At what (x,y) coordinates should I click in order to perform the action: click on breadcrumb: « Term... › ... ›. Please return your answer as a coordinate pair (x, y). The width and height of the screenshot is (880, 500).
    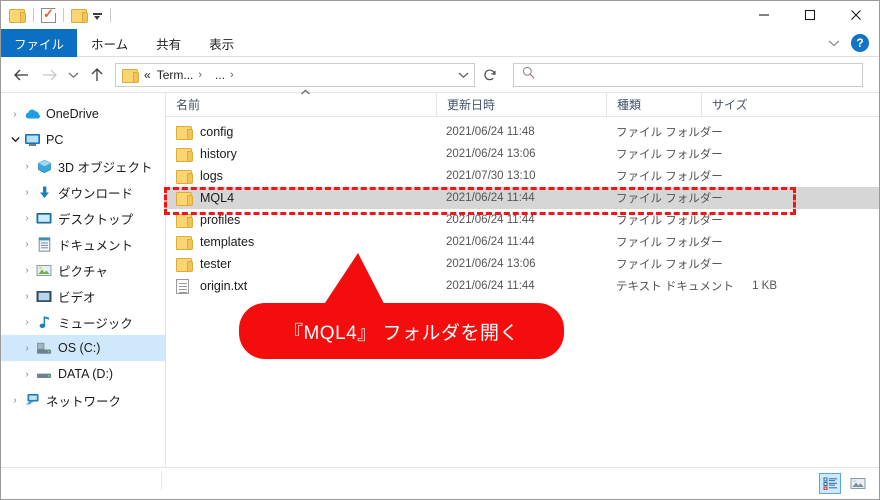
    Looking at the image, I should click on (295, 74).